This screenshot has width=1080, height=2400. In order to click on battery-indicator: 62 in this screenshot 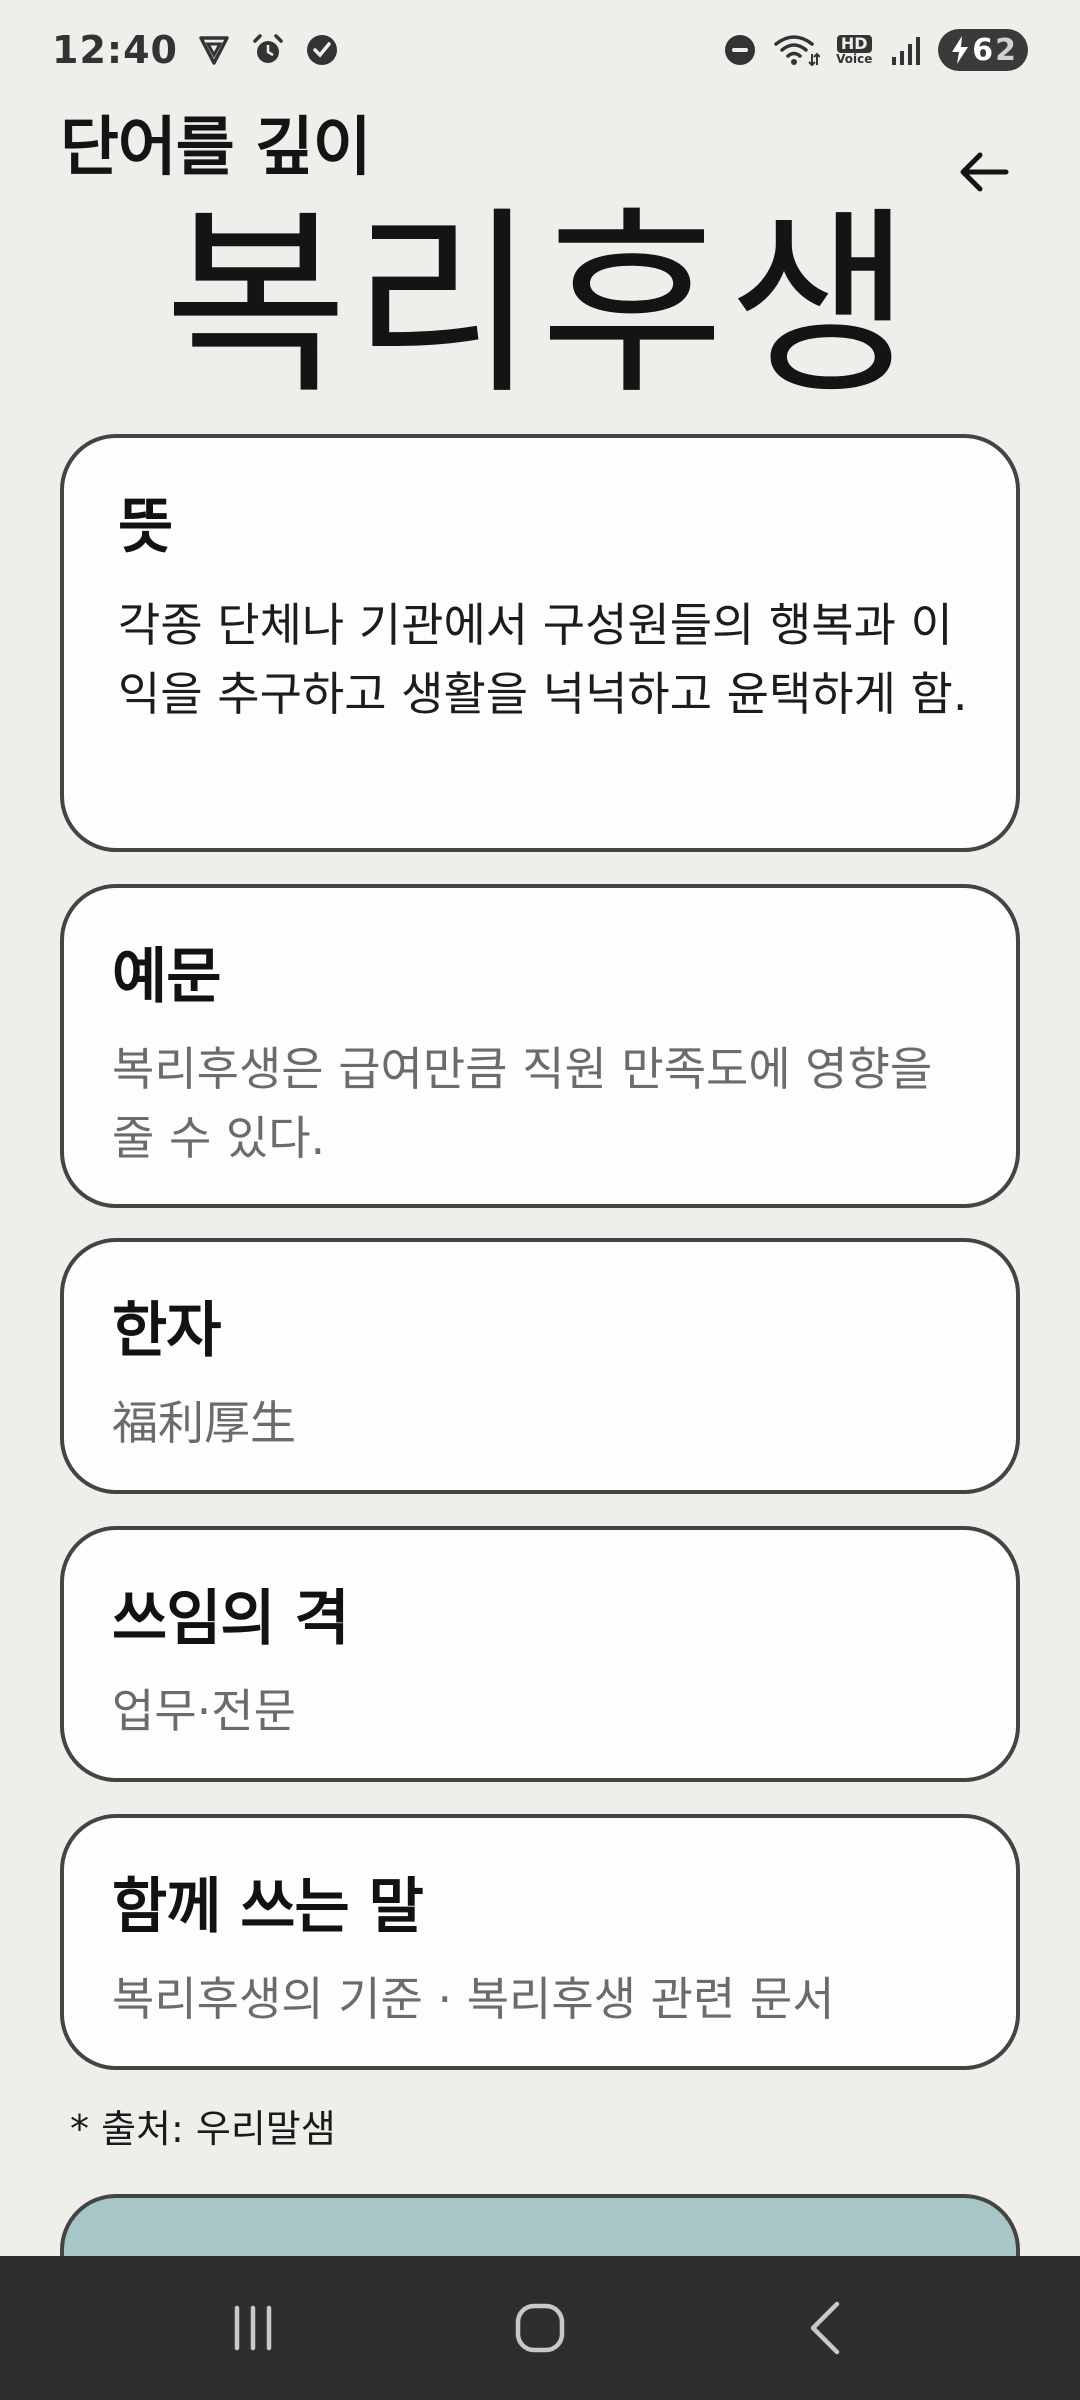, I will do `click(983, 50)`.